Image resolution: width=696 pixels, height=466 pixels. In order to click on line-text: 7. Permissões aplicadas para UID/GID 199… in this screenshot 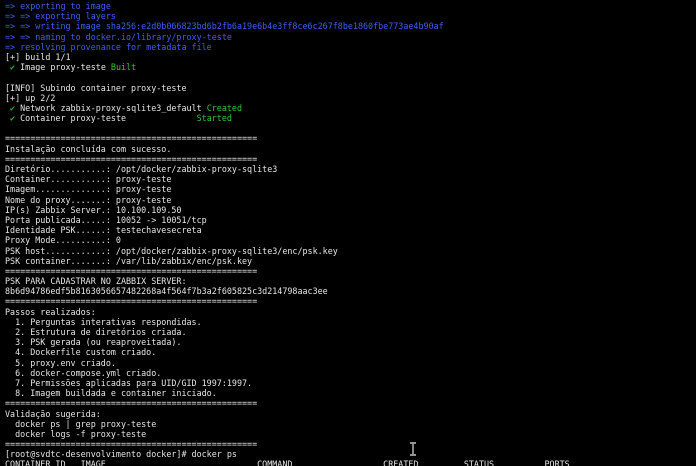, I will do `click(129, 382)`.